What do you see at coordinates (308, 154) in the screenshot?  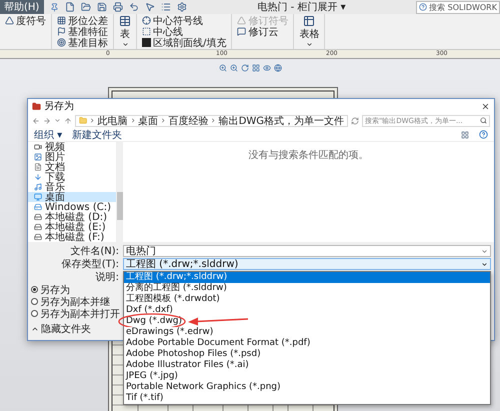 I see `empty-message: 没有与搜索条件匹配的项。` at bounding box center [308, 154].